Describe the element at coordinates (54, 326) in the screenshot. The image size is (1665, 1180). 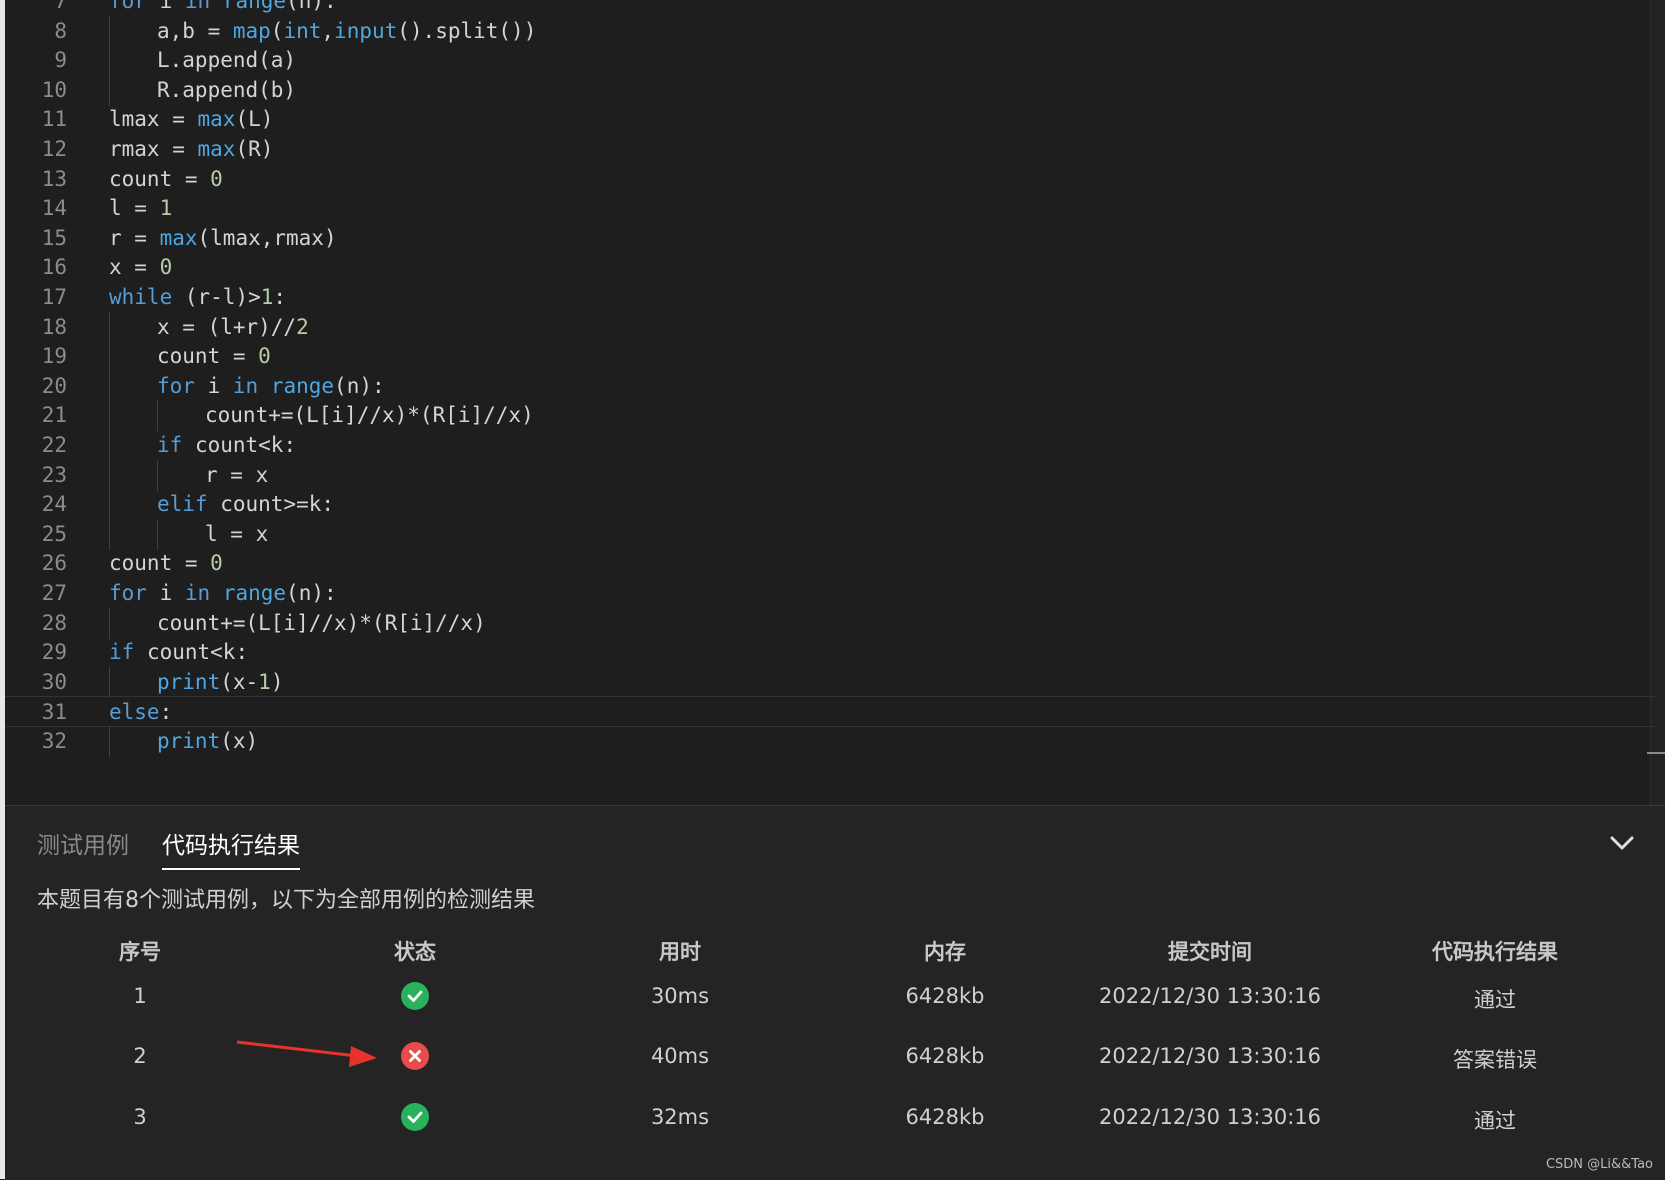
I see `line-number: 18` at that location.